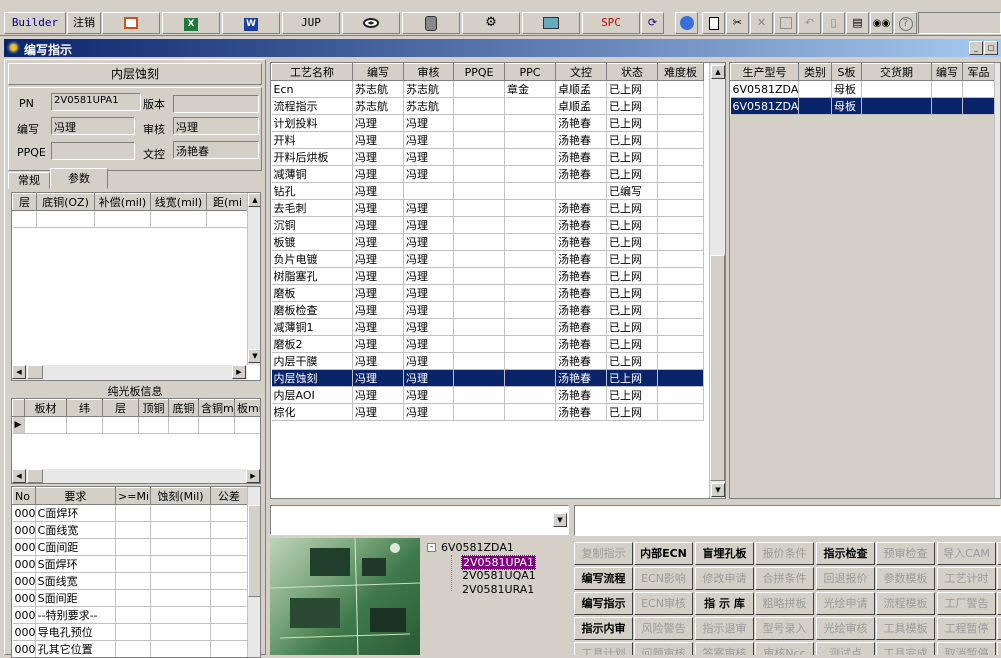 The image size is (1001, 658). Describe the element at coordinates (253, 476) in the screenshot. I see `scroll-right-icon: ▶` at that location.